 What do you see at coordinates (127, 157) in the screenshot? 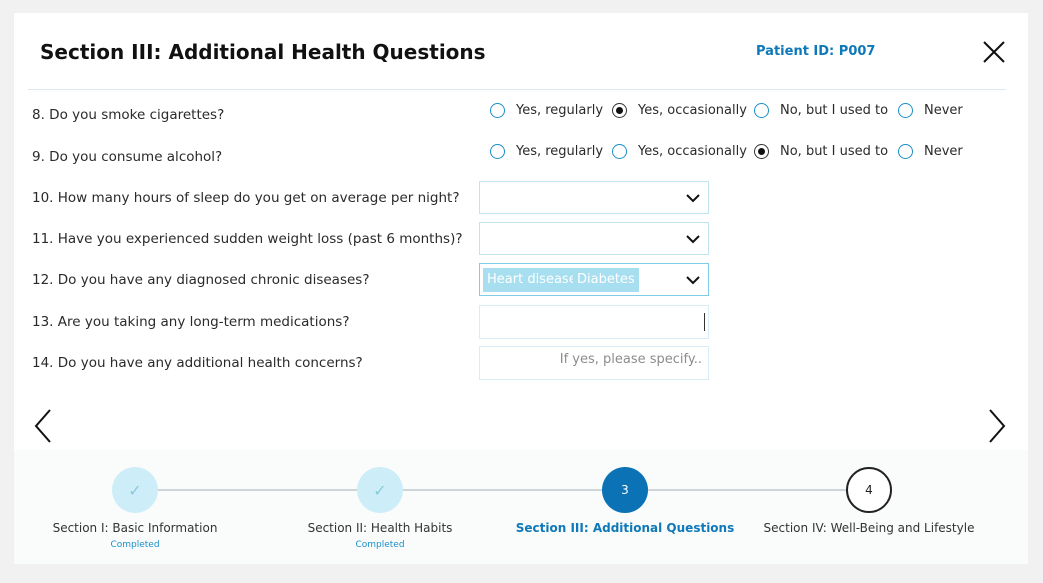
I see `question-9-label: 9. Do you consume alcohol?` at bounding box center [127, 157].